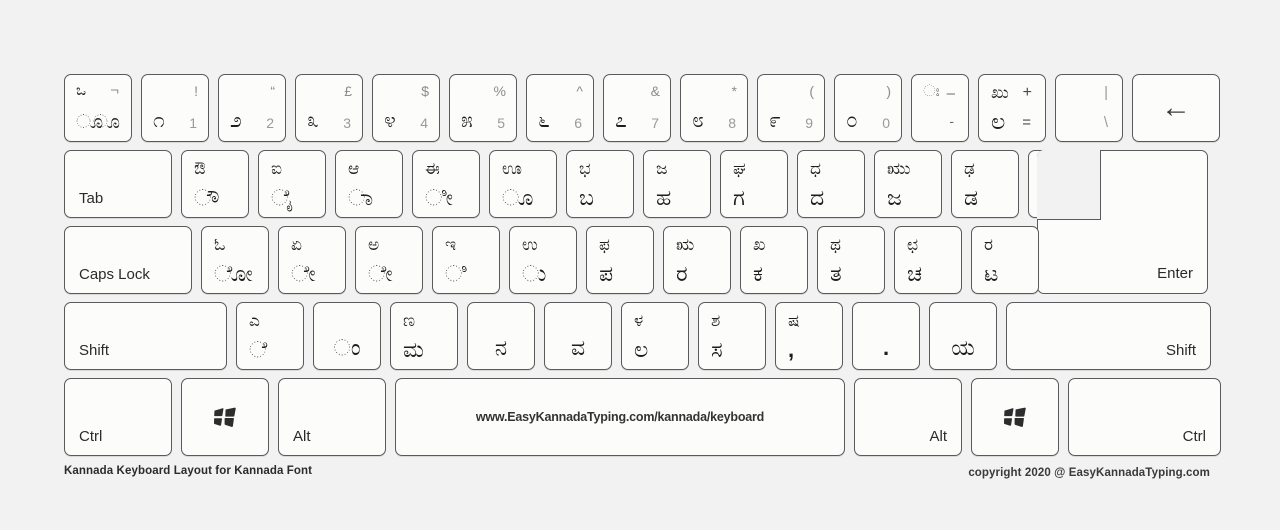 This screenshot has height=530, width=1280. I want to click on key-quote: ರ ಟ, so click(1005, 260).